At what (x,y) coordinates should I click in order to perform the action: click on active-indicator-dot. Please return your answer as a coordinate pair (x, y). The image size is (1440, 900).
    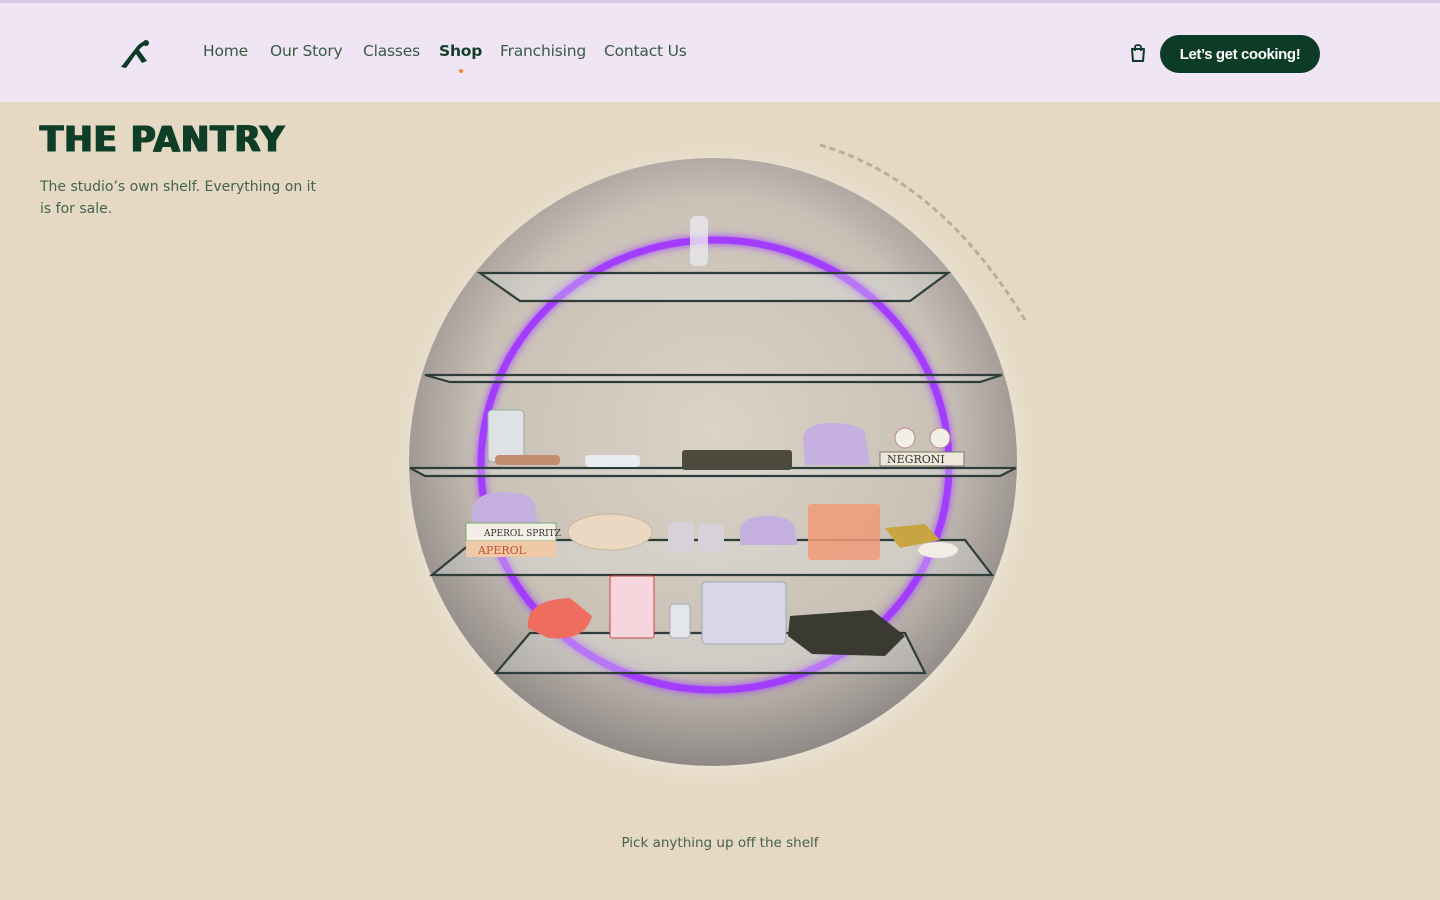
    Looking at the image, I should click on (460, 71).